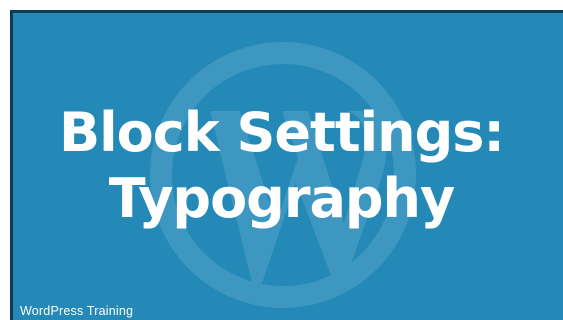  I want to click on title-line-2: Typography, so click(281, 198).